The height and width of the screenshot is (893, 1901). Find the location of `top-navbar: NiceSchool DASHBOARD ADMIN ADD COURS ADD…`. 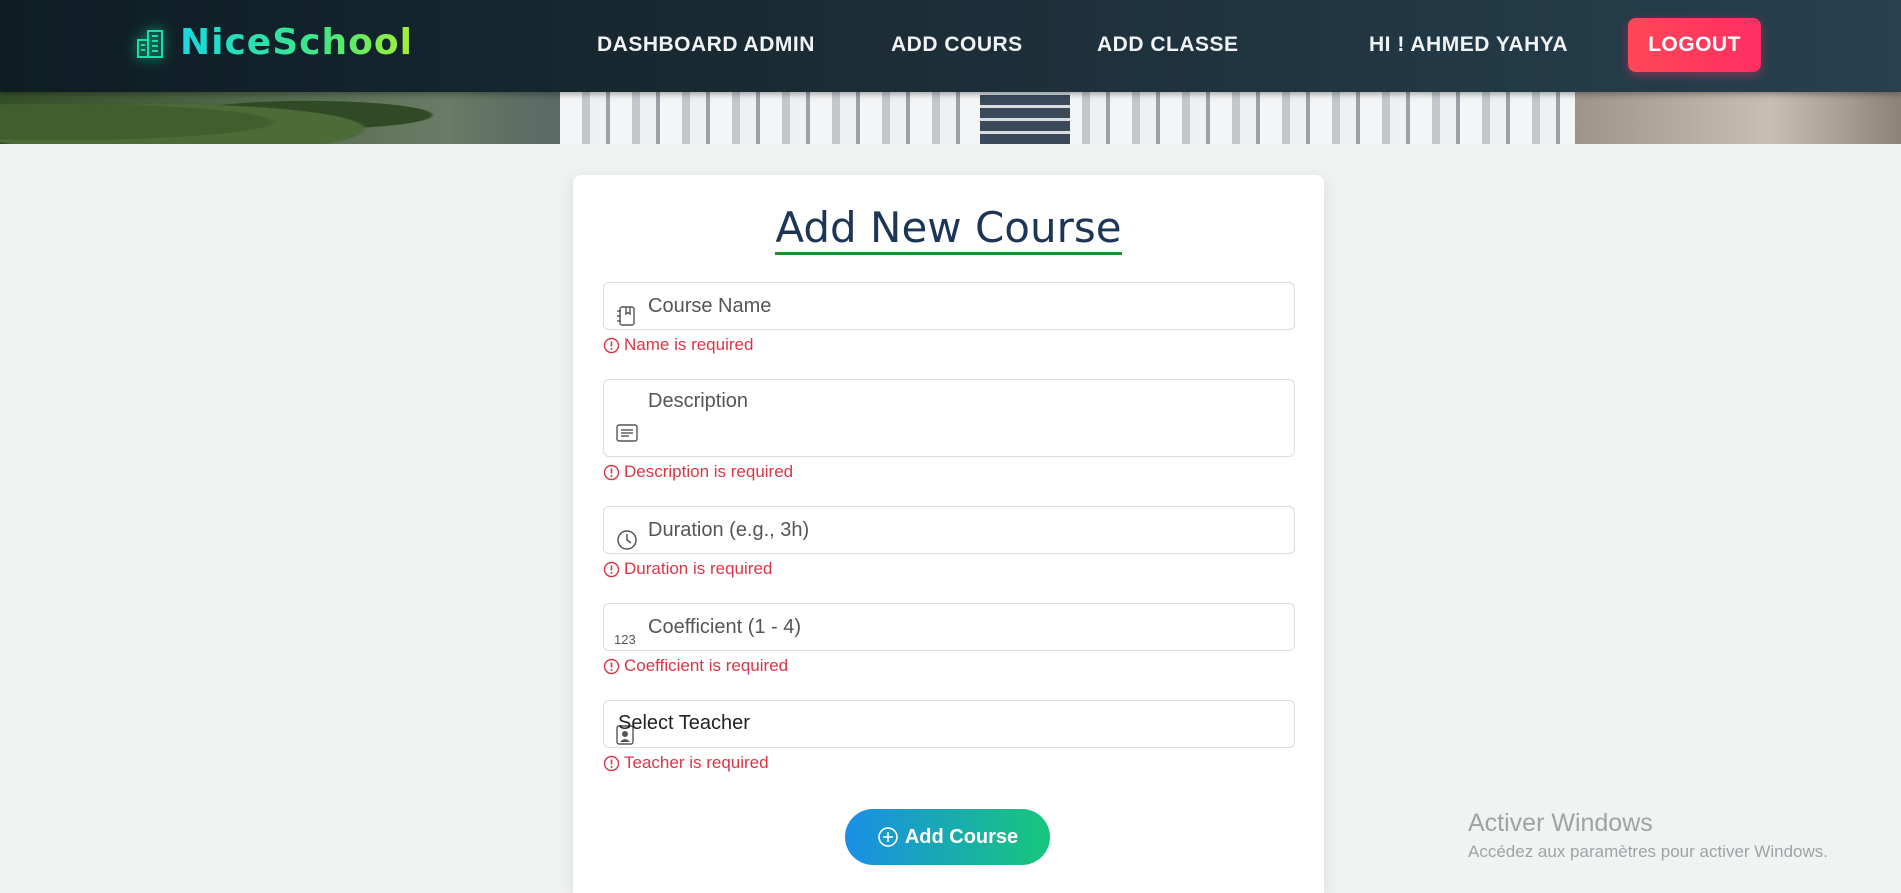

top-navbar: NiceSchool DASHBOARD ADMIN ADD COURS ADD… is located at coordinates (950, 46).